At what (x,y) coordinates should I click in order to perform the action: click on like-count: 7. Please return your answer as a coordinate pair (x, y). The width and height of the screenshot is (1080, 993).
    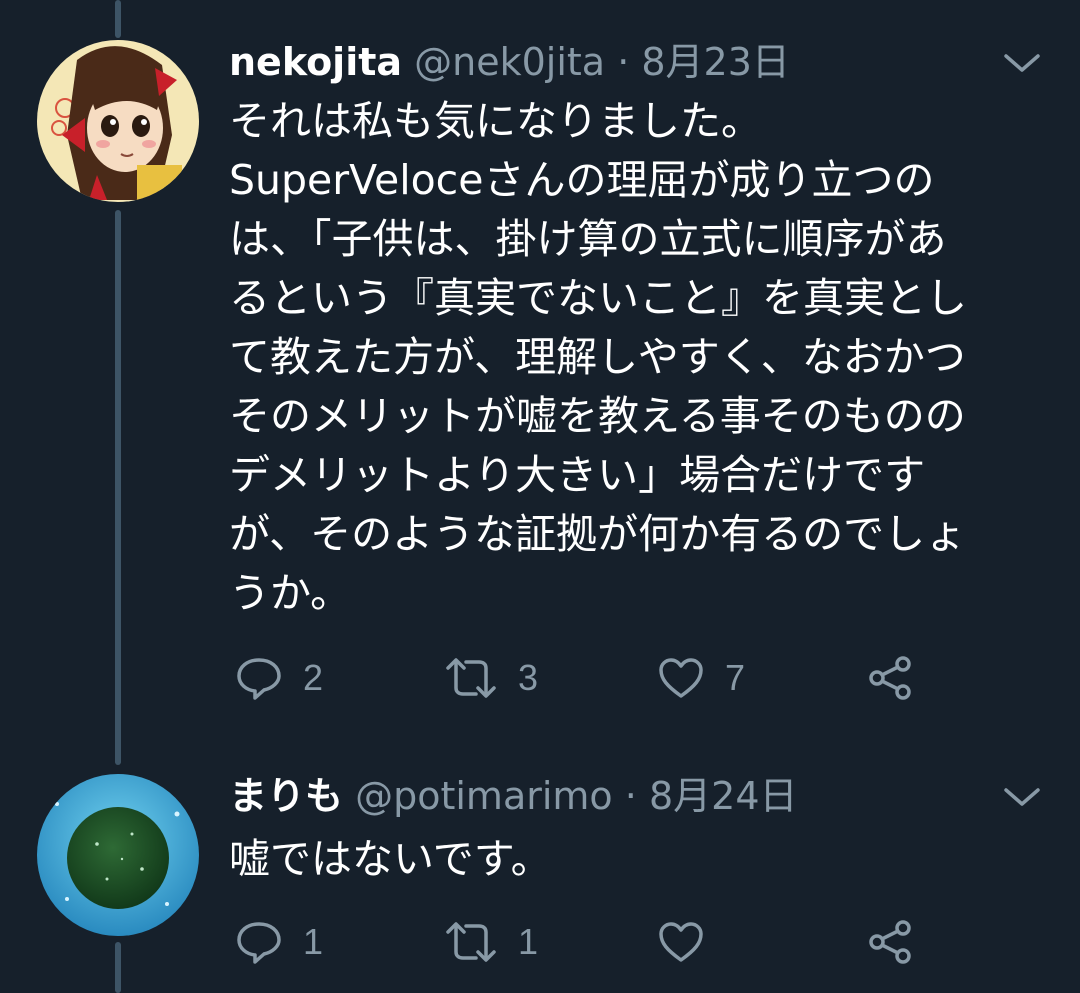
    Looking at the image, I should click on (735, 677).